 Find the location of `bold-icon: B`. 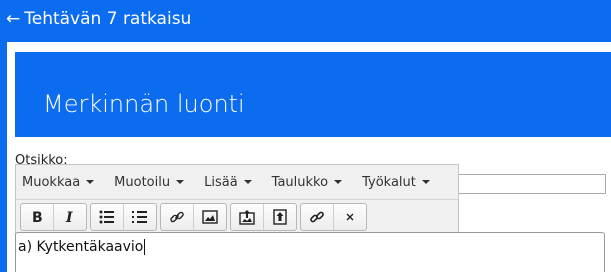

bold-icon: B is located at coordinates (37, 217).